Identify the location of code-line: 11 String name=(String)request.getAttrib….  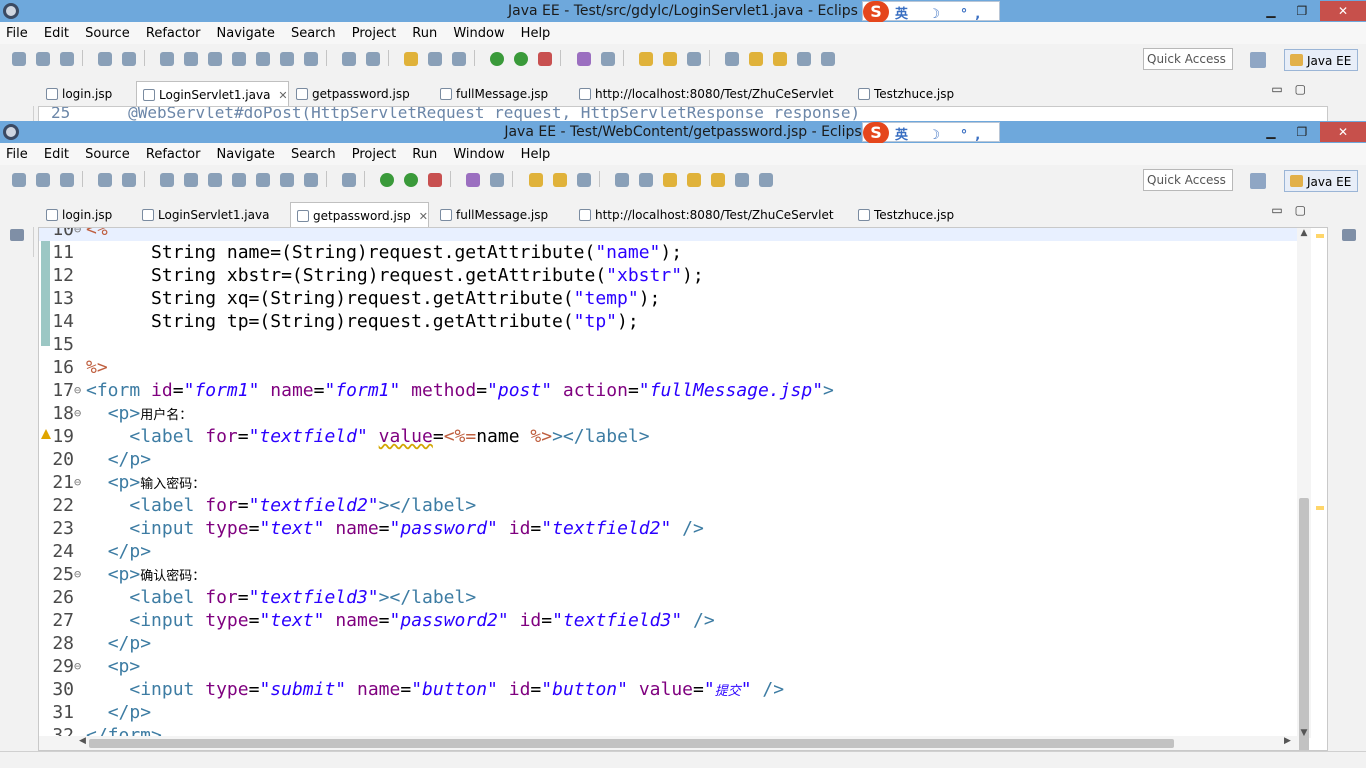
(669, 252).